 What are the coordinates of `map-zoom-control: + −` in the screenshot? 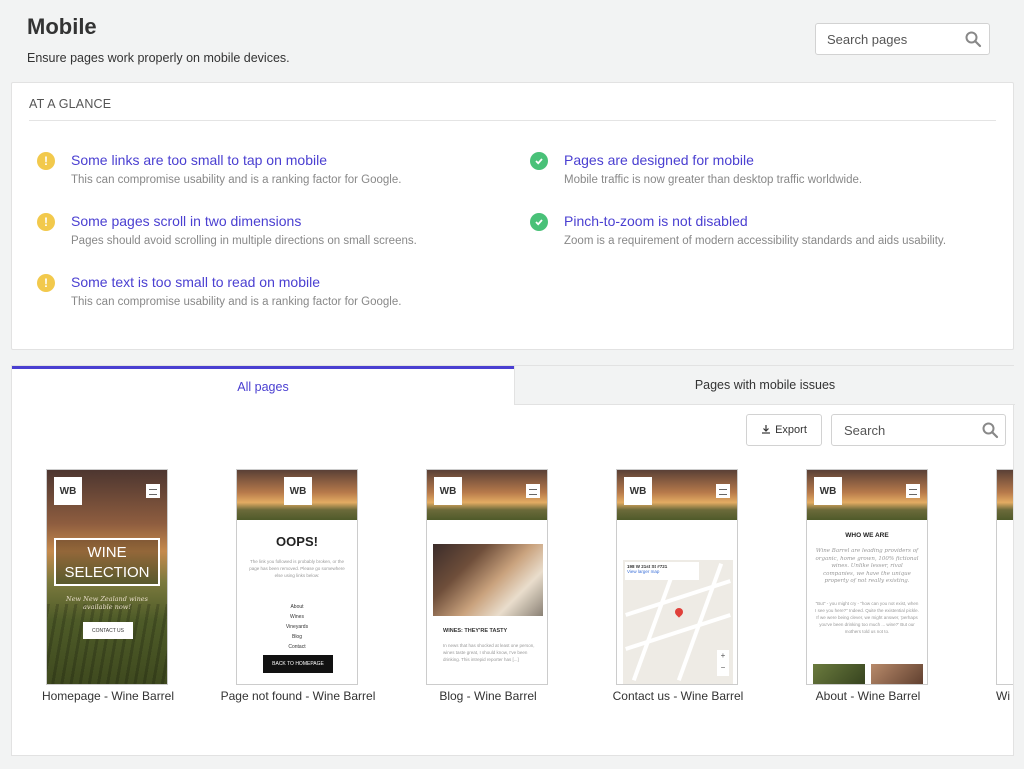 It's located at (723, 663).